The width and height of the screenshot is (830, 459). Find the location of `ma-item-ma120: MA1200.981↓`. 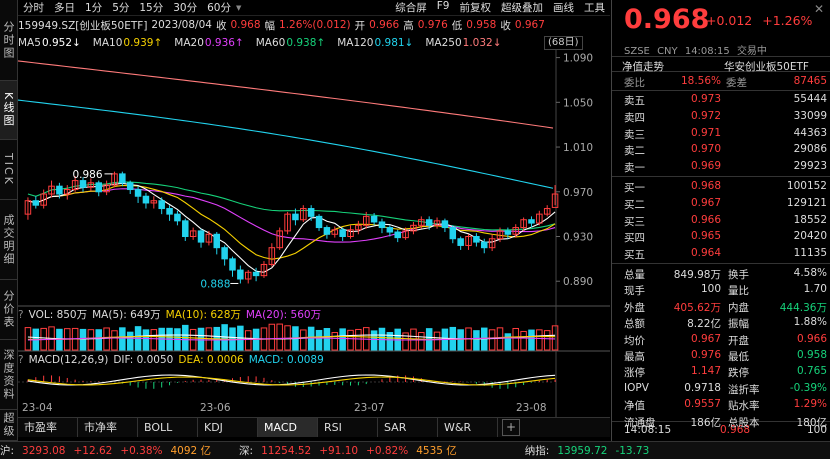

ma-item-ma120: MA1200.981↓ is located at coordinates (378, 43).